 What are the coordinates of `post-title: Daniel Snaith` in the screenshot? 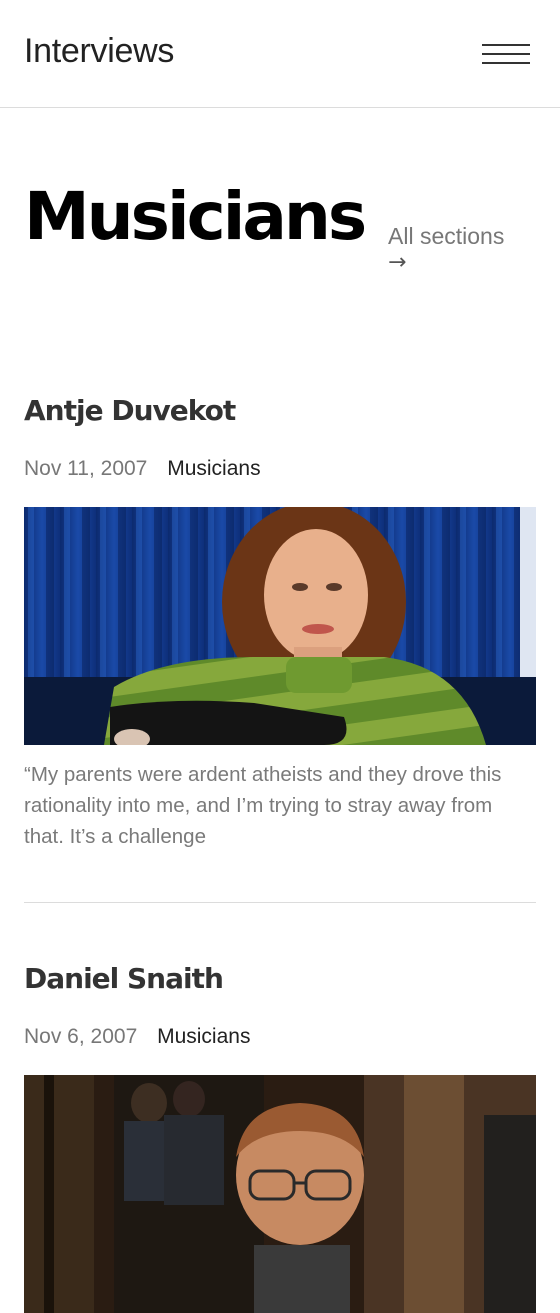 It's located at (280, 978).